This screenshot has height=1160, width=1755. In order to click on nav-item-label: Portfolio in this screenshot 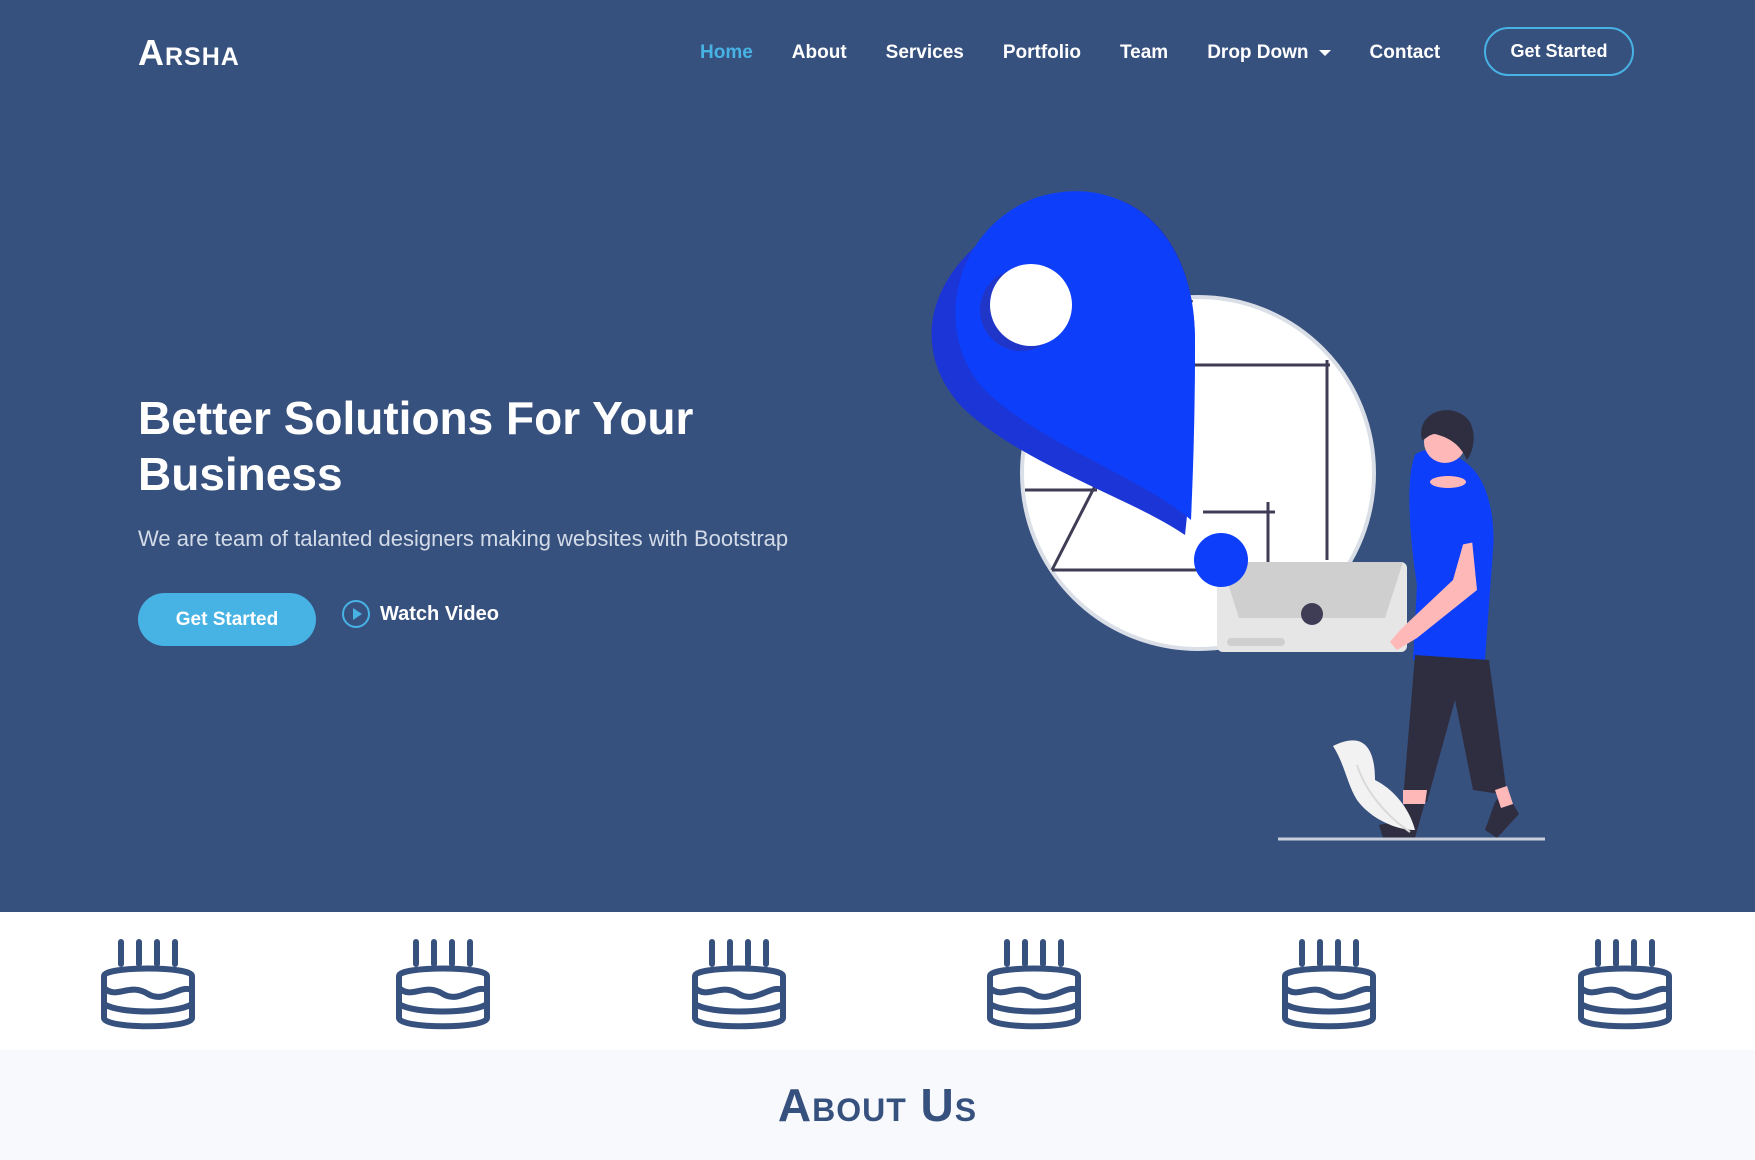, I will do `click(1041, 52)`.